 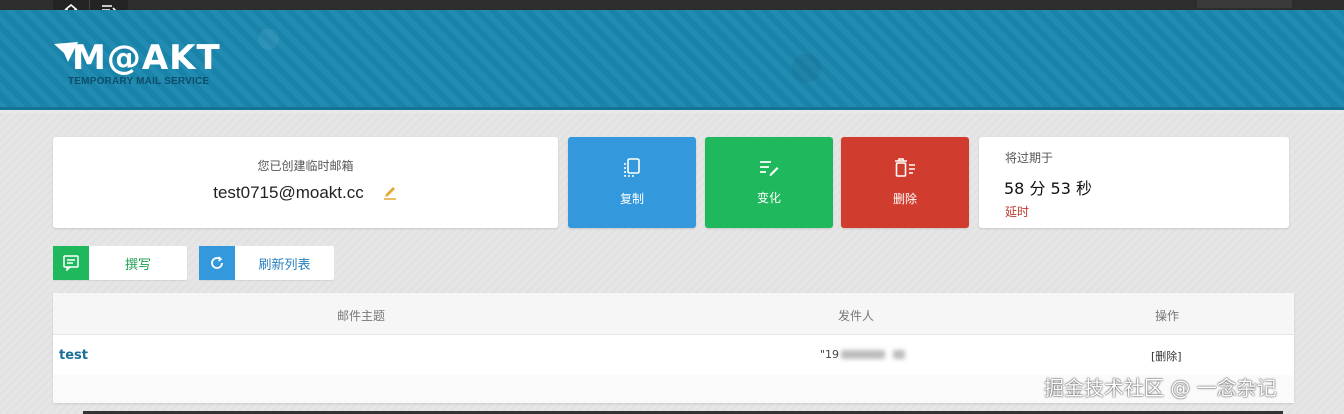 I want to click on table-header: 邮件主题 发件人 操作, so click(x=673, y=314).